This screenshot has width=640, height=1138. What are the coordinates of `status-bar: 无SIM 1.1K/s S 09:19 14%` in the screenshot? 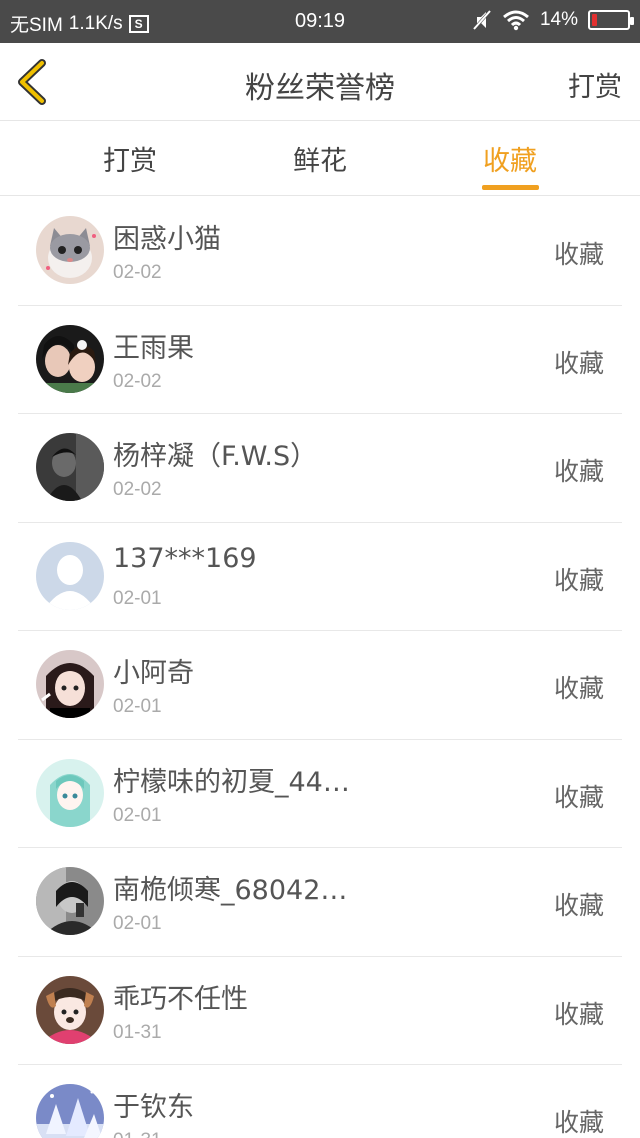 It's located at (320, 21).